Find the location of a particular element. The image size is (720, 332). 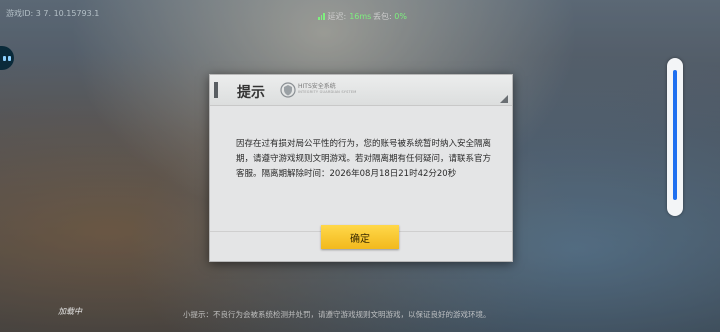

packet-loss-label: 丢包: is located at coordinates (382, 16).